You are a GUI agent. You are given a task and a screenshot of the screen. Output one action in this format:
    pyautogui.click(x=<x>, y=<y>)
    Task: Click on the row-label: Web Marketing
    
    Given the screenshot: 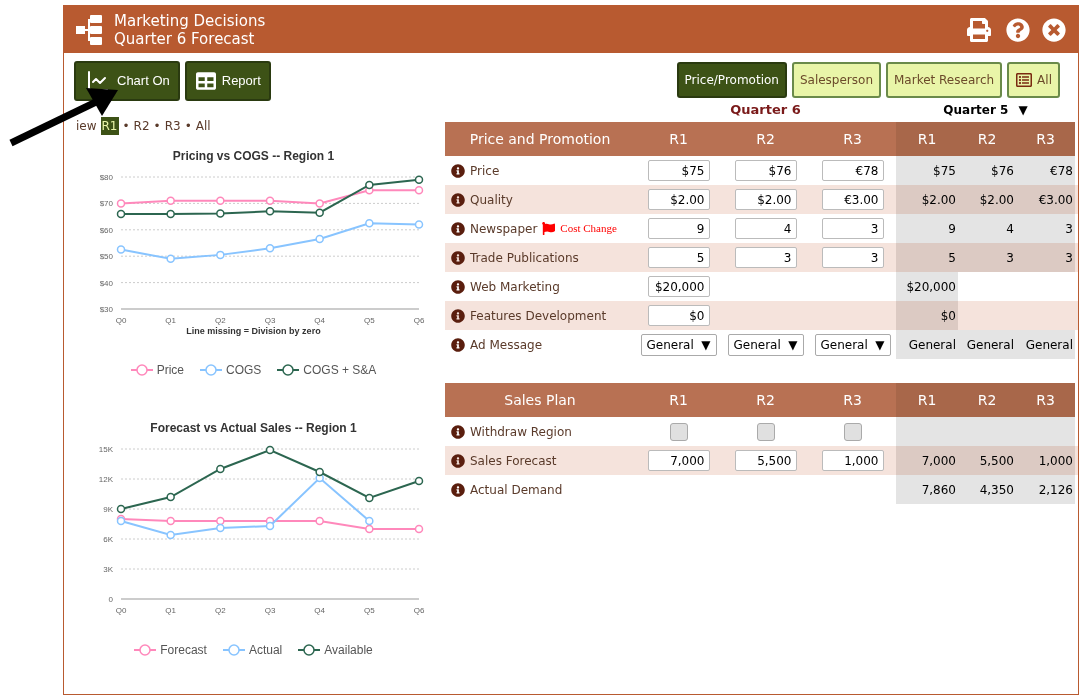 What is the action you would take?
    pyautogui.click(x=515, y=287)
    